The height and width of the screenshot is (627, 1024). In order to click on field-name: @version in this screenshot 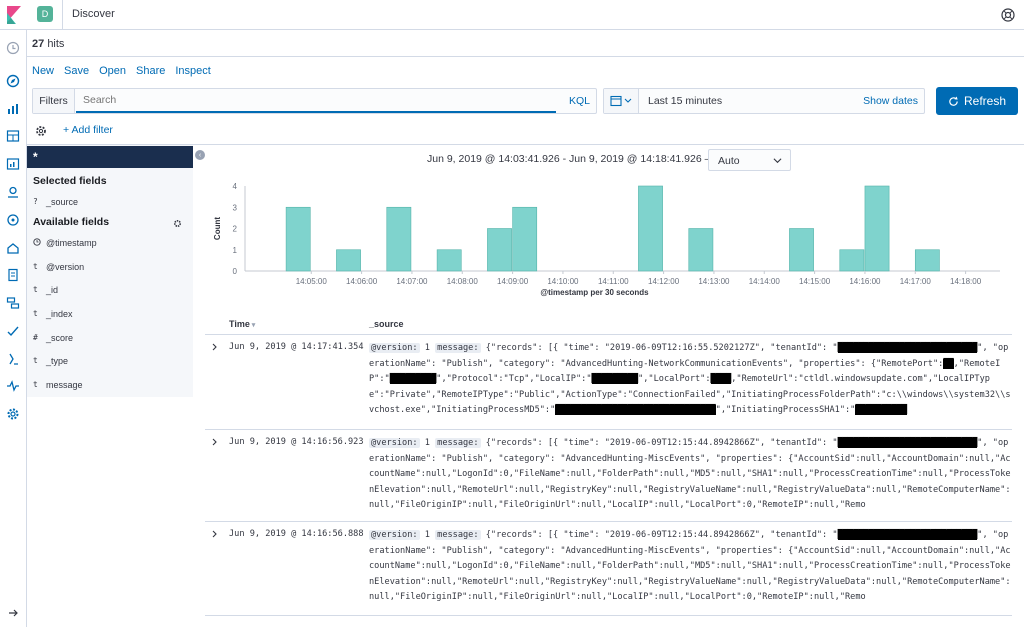, I will do `click(65, 267)`.